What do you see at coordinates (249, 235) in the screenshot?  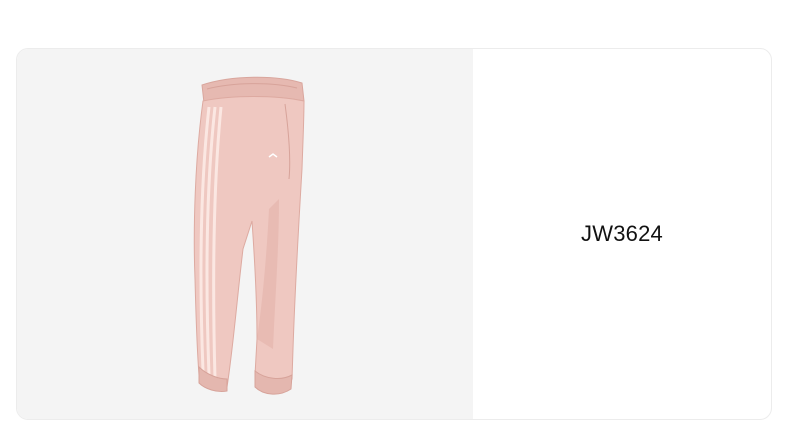 I see `pink-track-pants-image-icon` at bounding box center [249, 235].